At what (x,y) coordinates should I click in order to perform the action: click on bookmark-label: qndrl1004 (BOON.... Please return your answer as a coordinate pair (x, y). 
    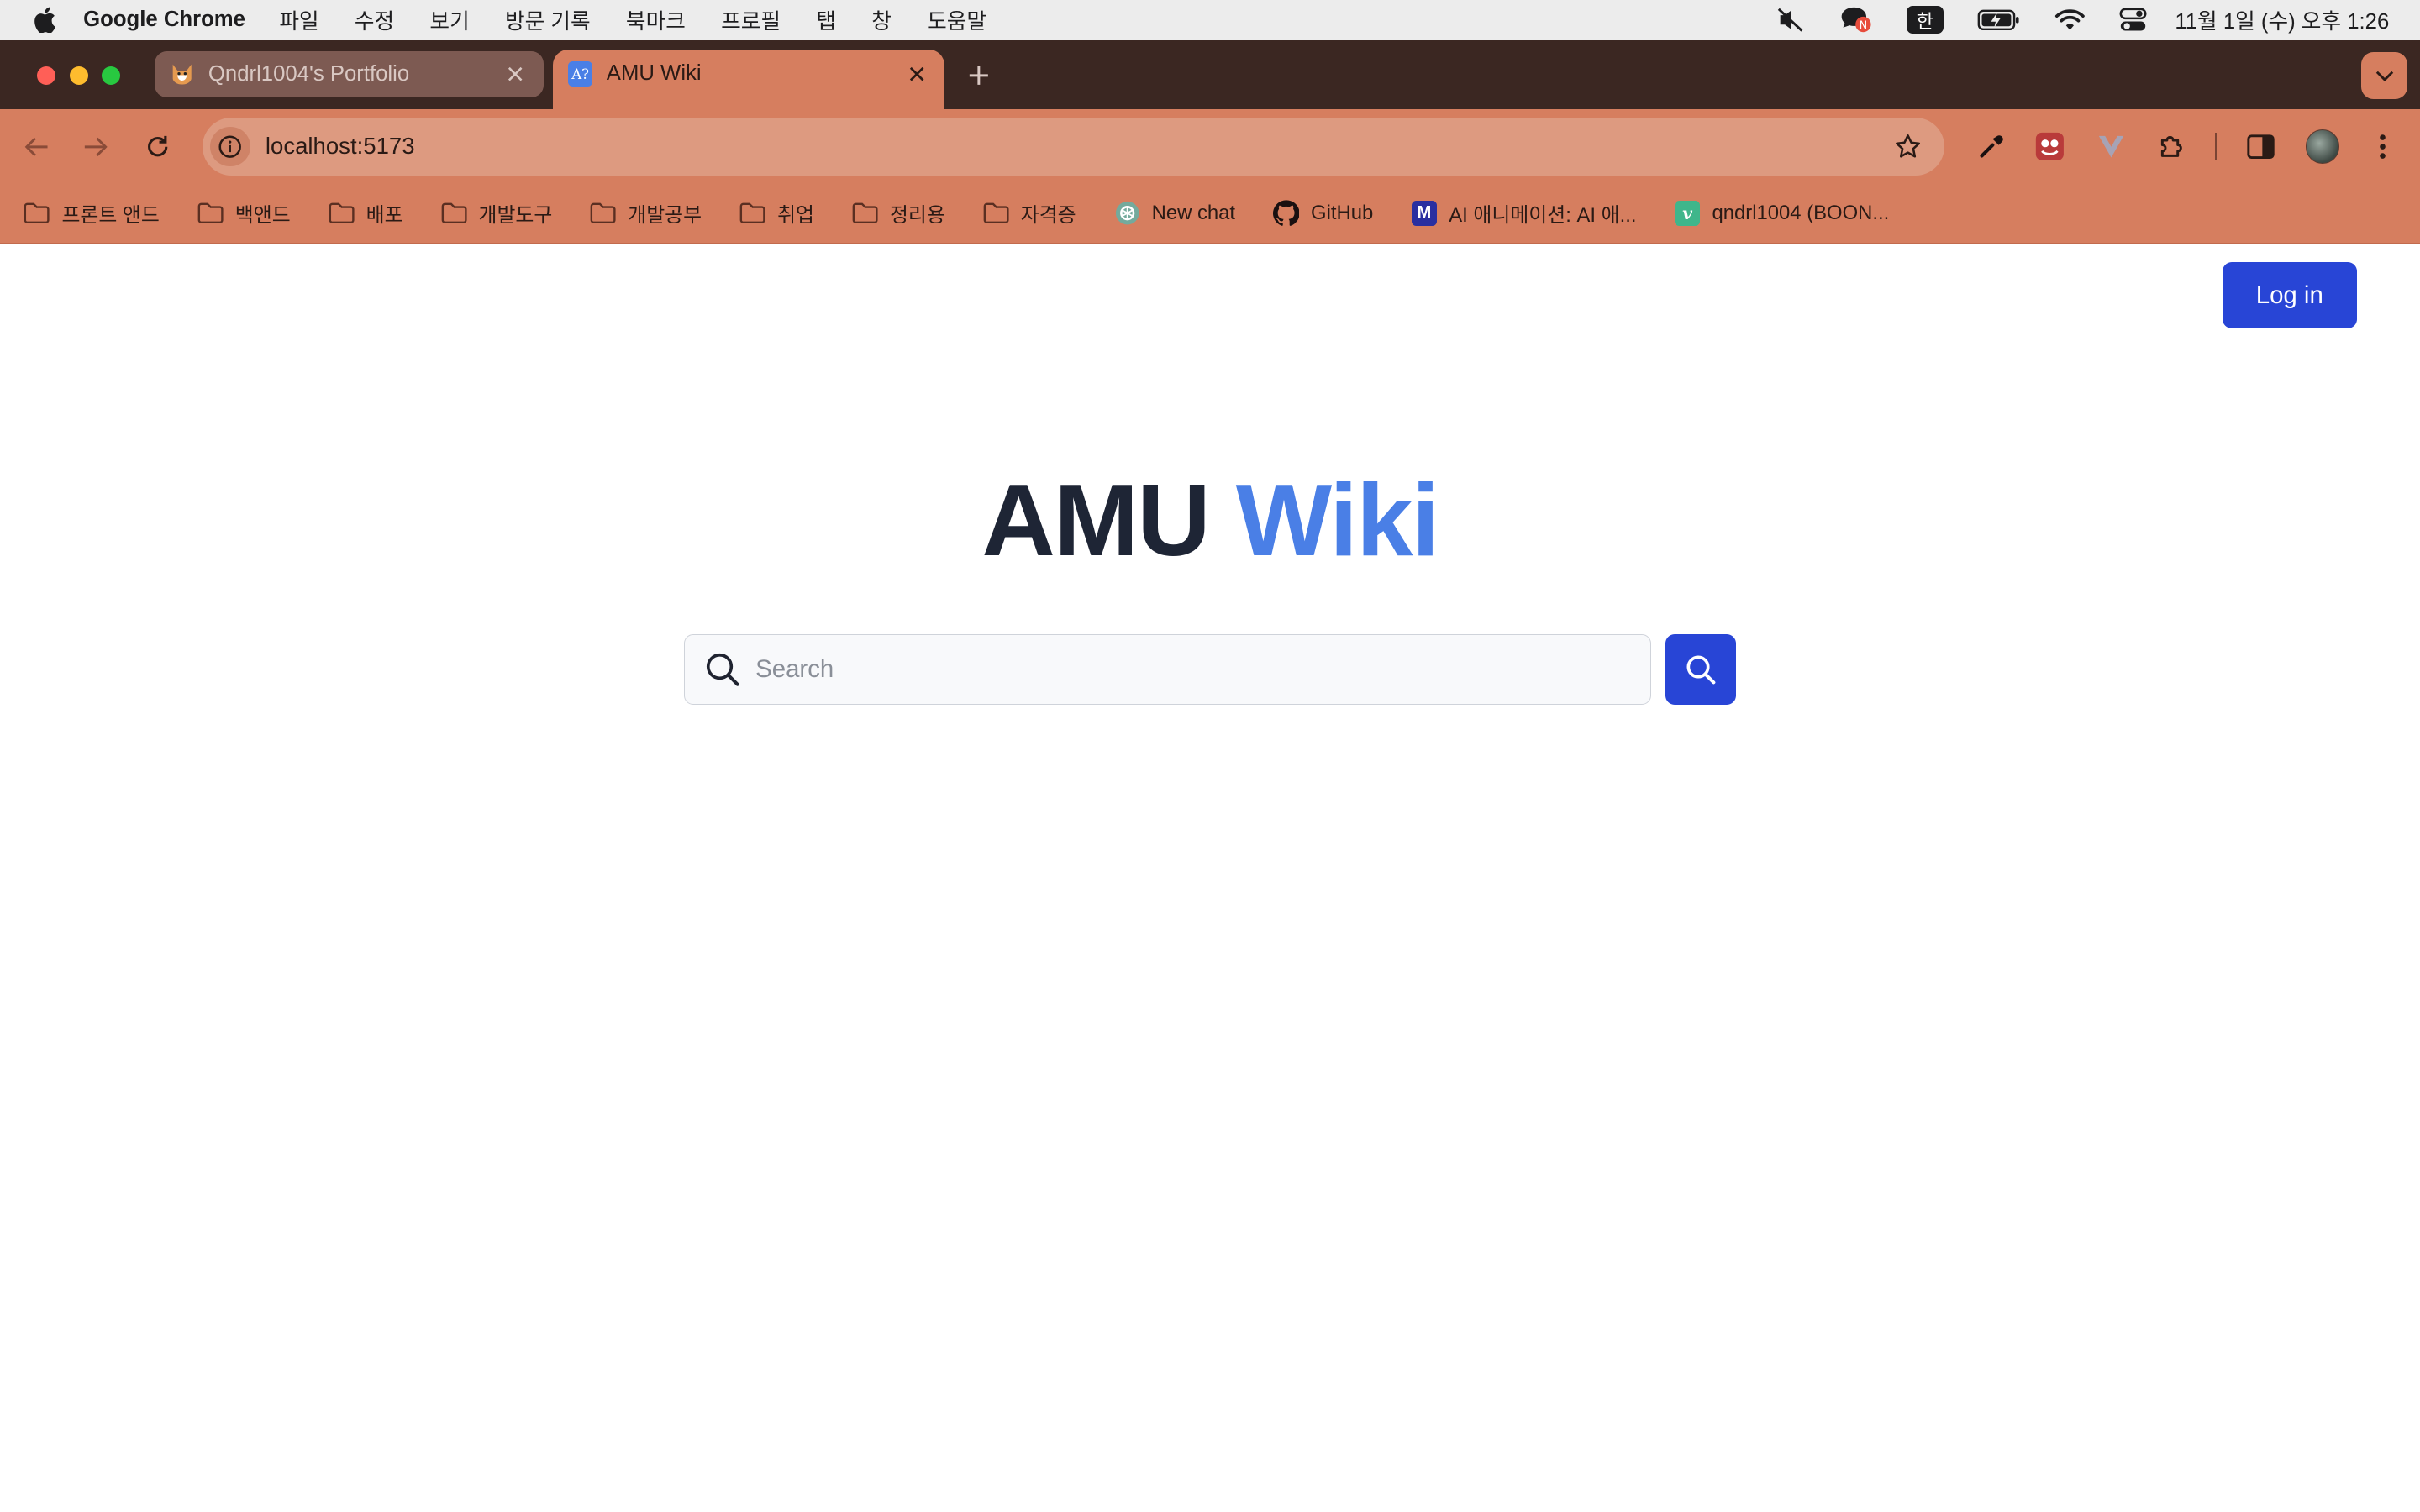
    Looking at the image, I should click on (1801, 212).